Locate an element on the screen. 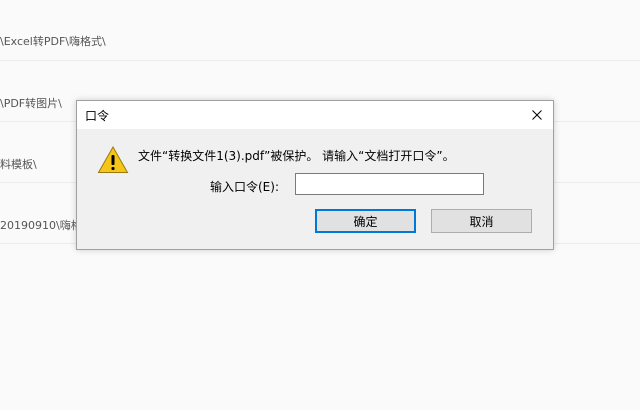 This screenshot has height=410, width=640. folder-path: 料模板\ is located at coordinates (18, 164).